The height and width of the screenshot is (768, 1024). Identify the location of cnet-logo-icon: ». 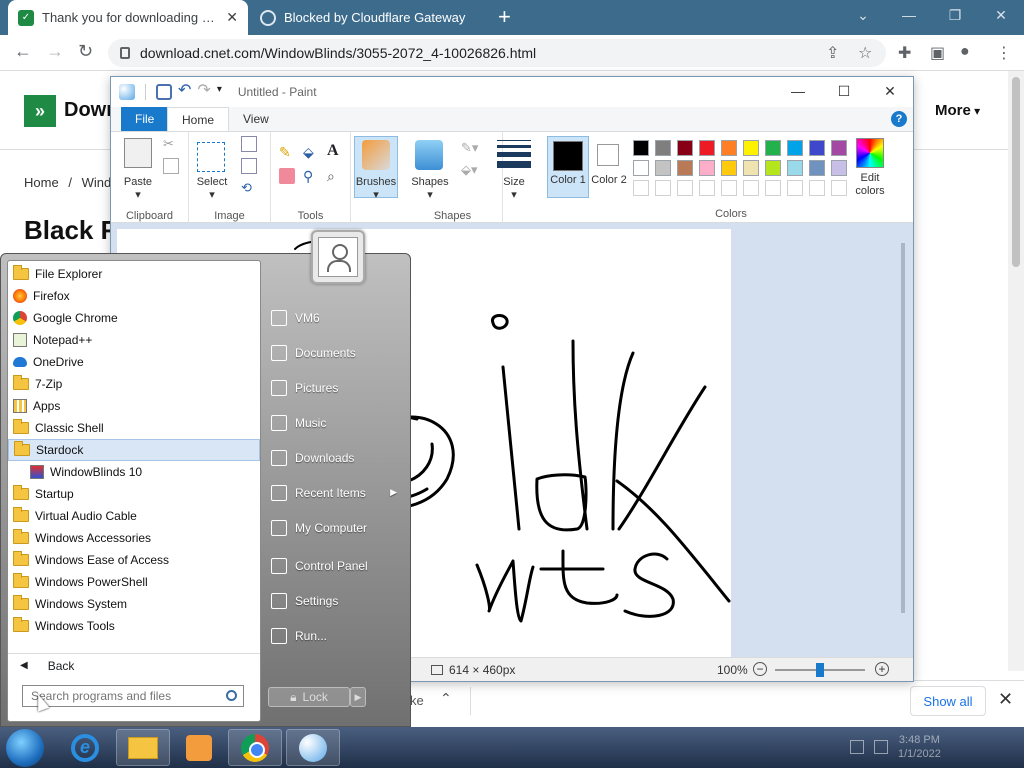
(40, 111).